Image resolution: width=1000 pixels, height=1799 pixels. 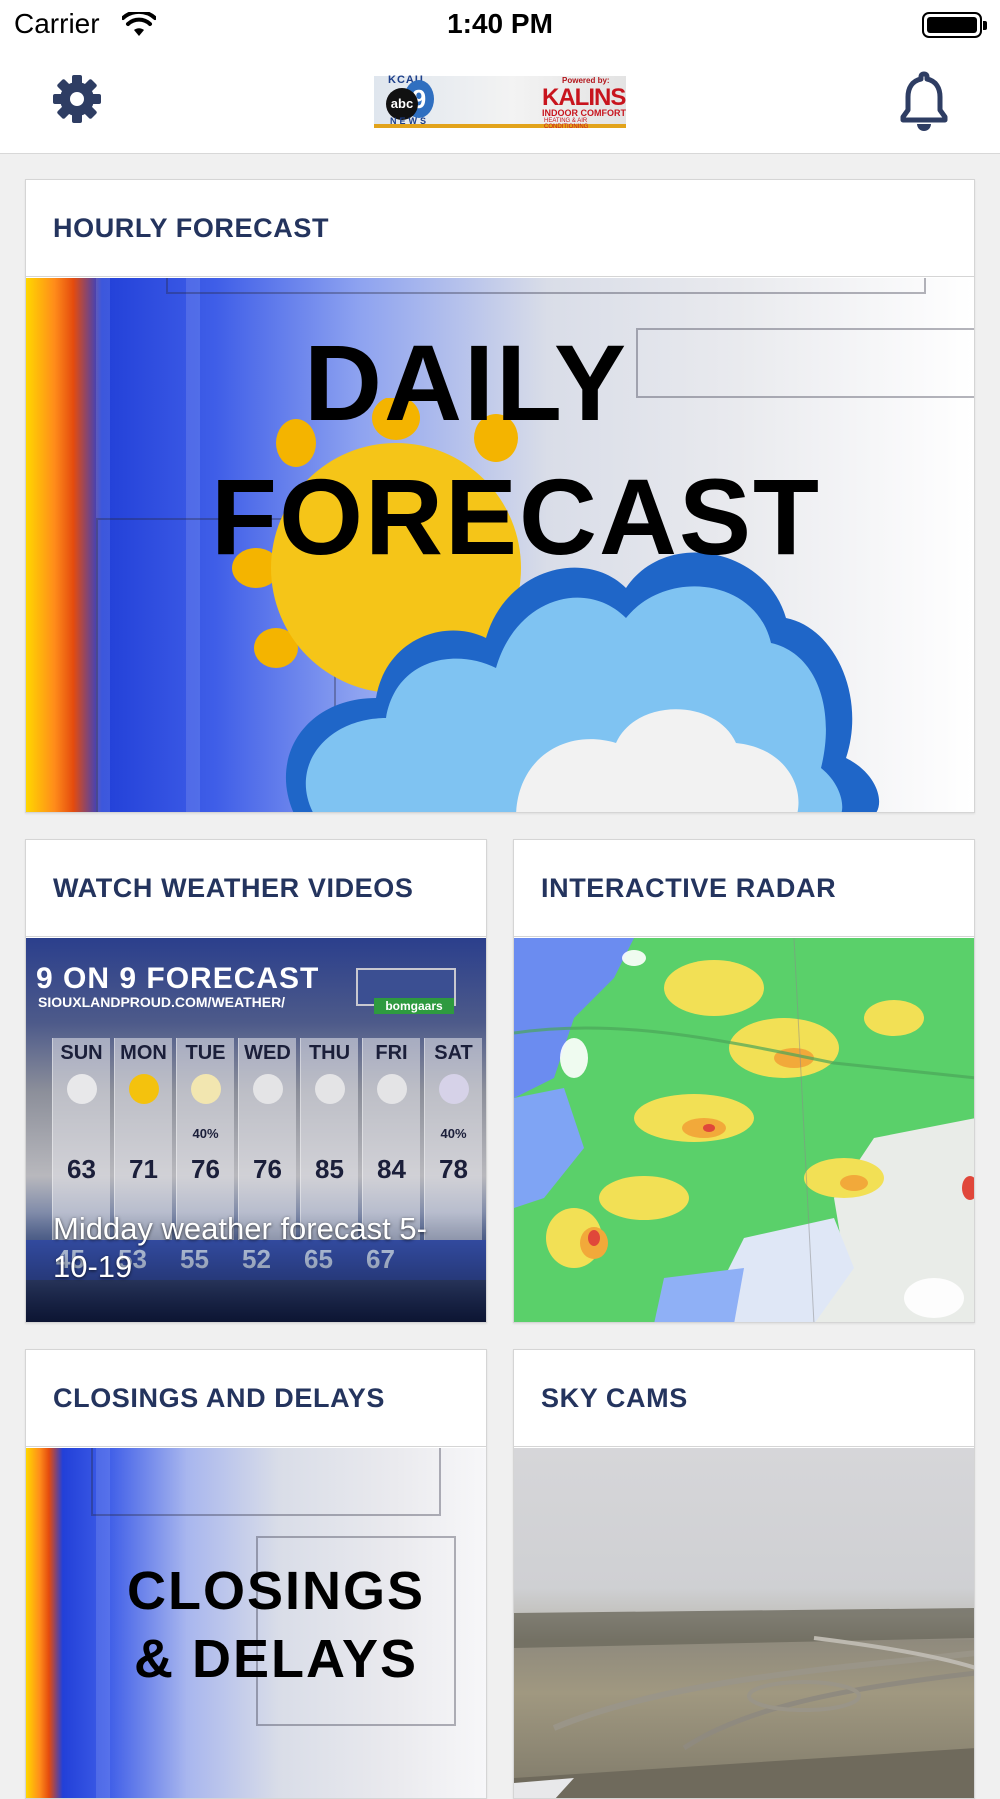 I want to click on battery-icon, so click(x=954, y=25).